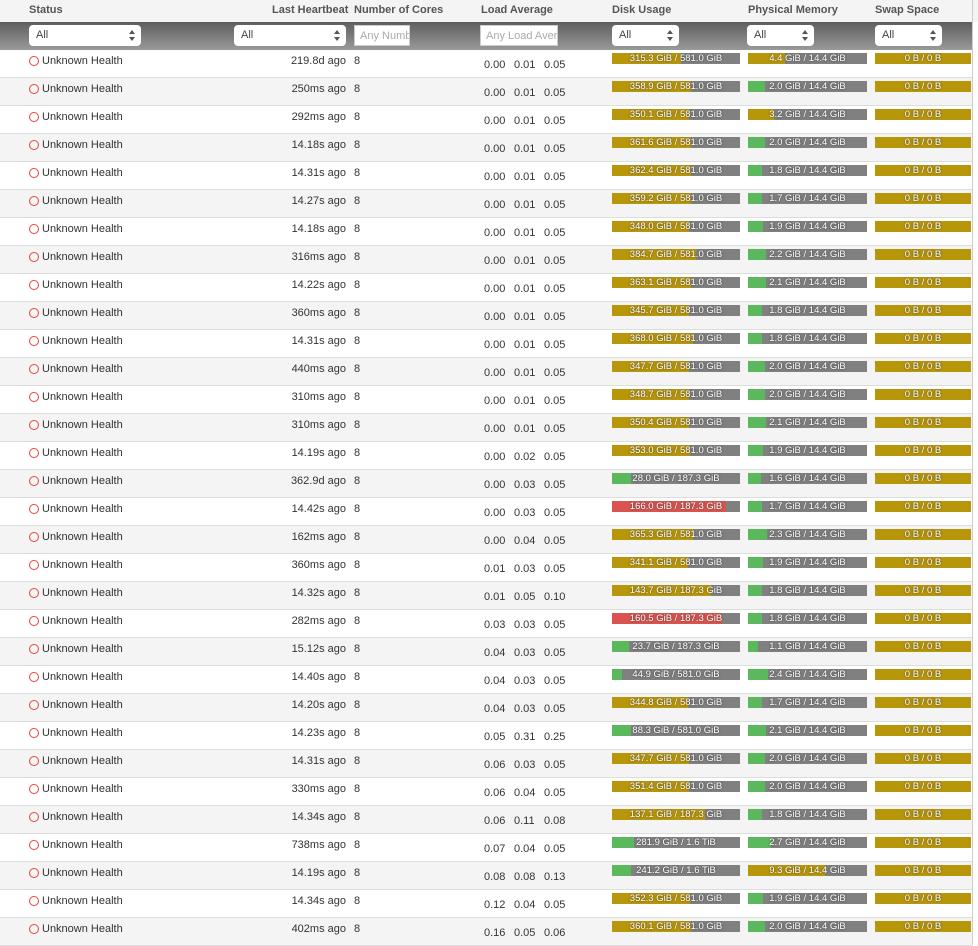  I want to click on memory-usage-bar-label: 2.3 GiB / 14.4 GiB, so click(807, 534).